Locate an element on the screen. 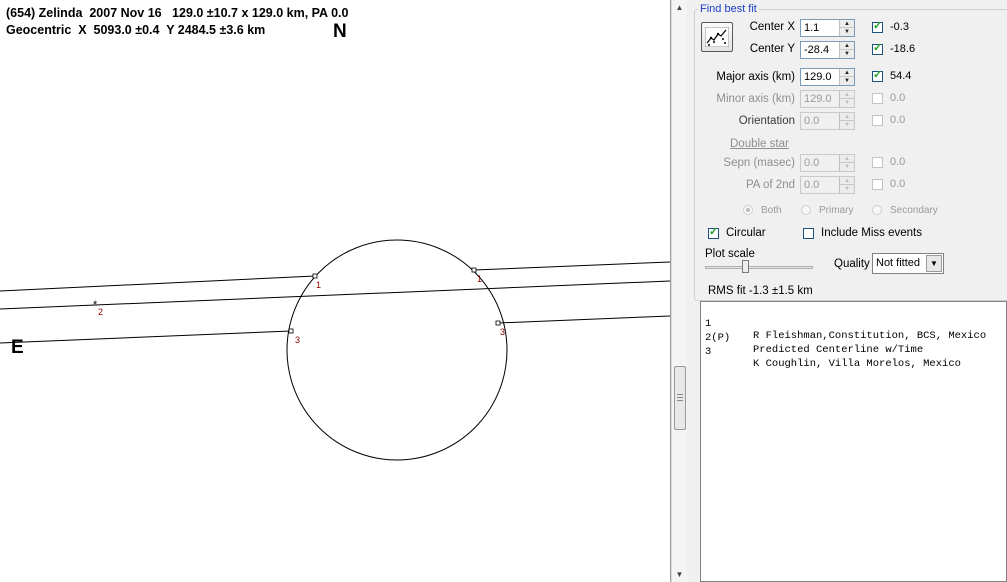 Image resolution: width=1007 pixels, height=582 pixels. event-marker-1-r is located at coordinates (474, 270).